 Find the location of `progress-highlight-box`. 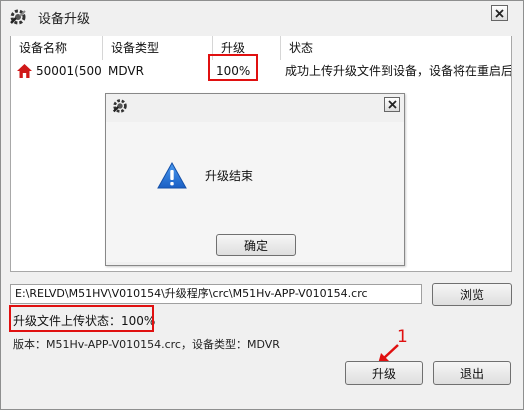

progress-highlight-box is located at coordinates (233, 67).